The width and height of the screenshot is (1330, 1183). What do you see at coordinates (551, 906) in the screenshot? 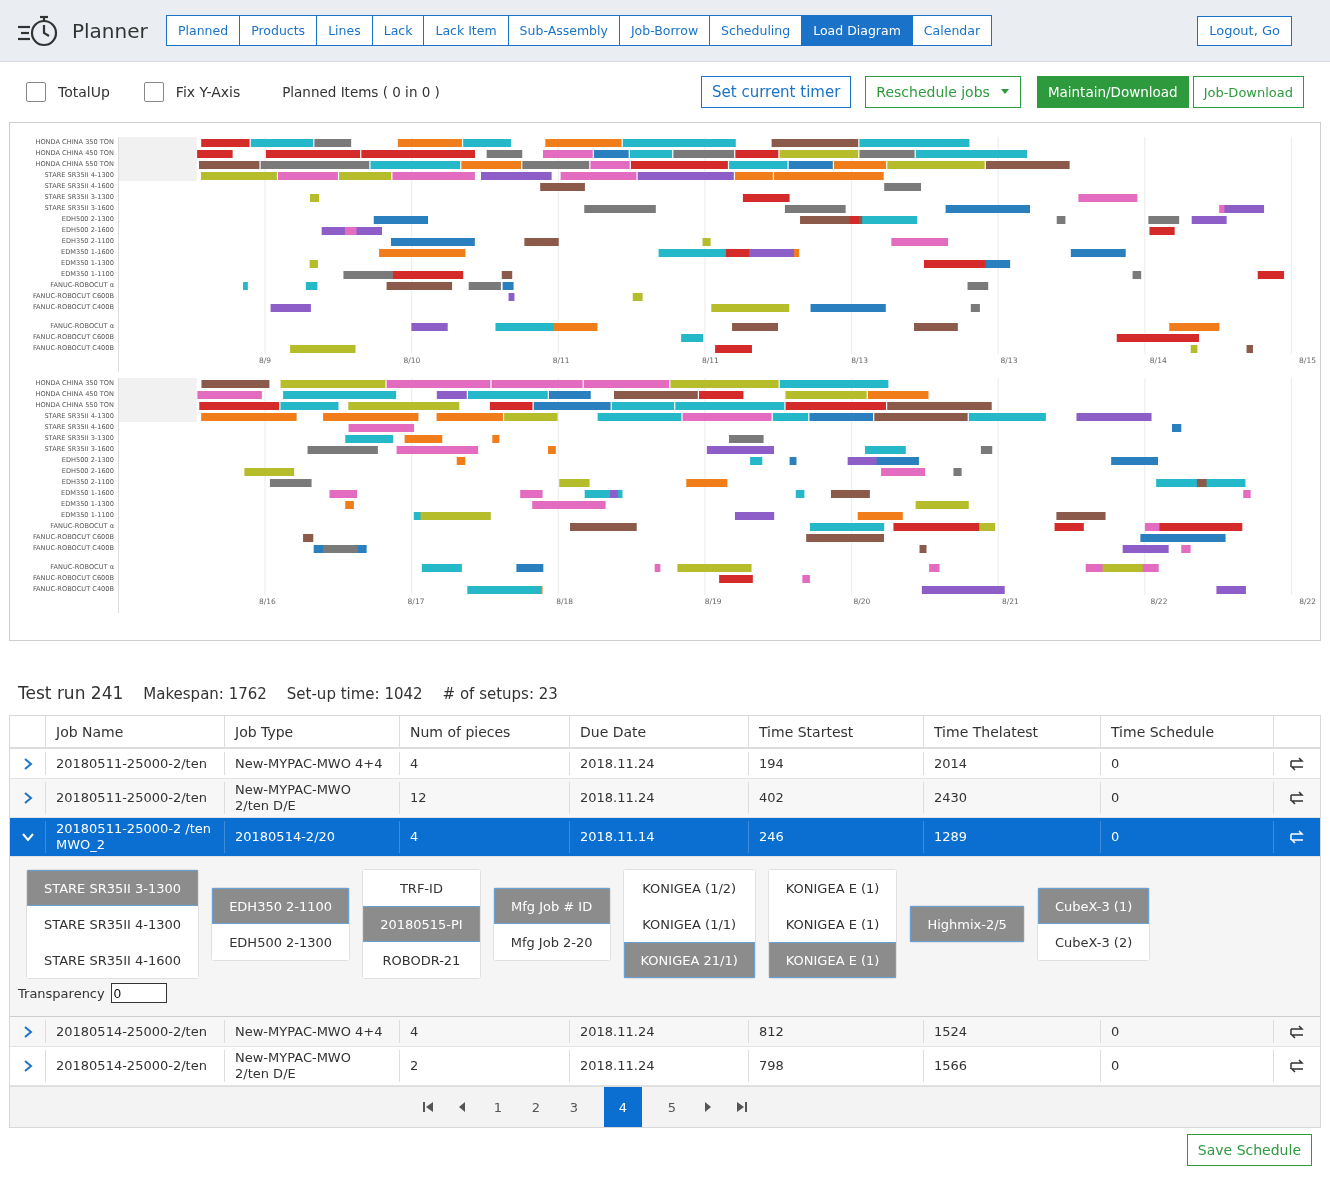
I see `option-item: Mfg Job # ID` at bounding box center [551, 906].